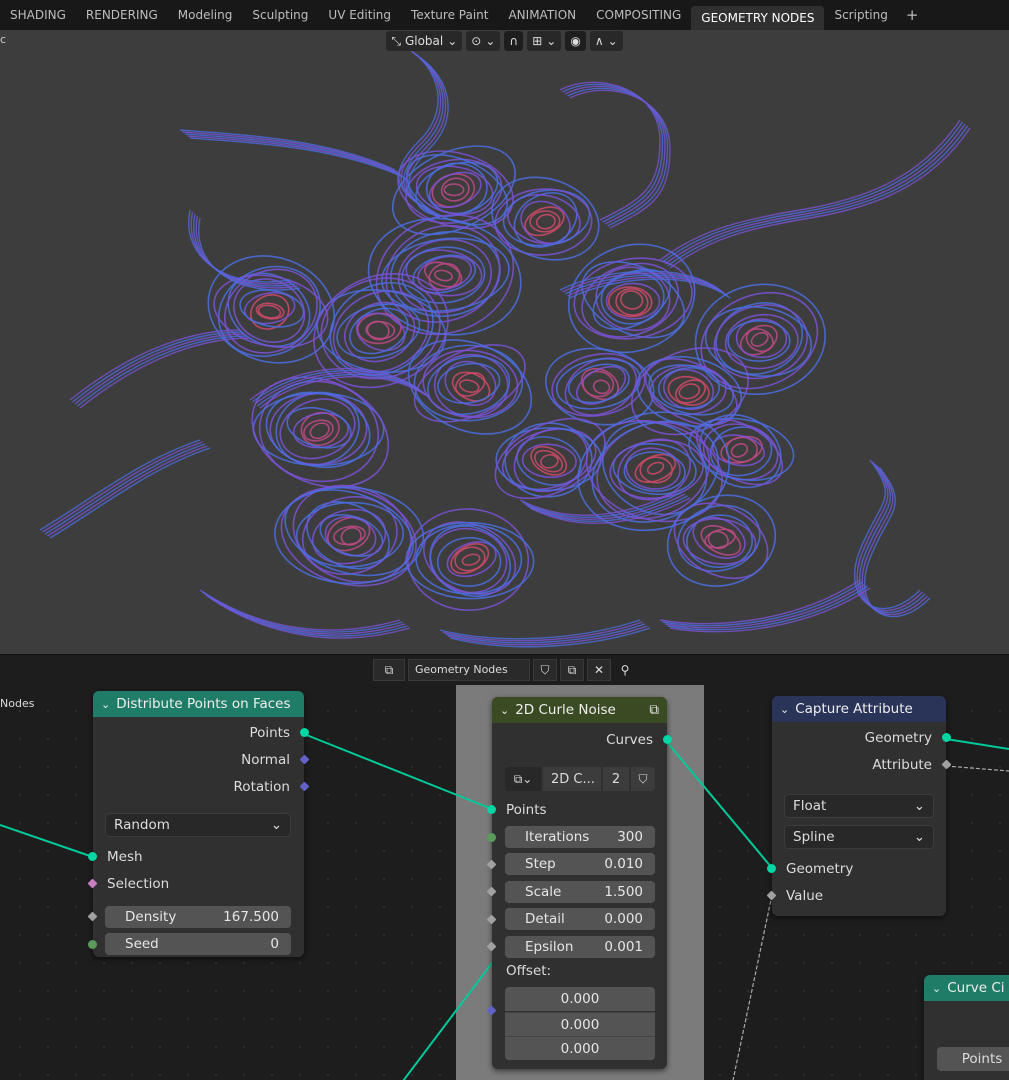 The image size is (1009, 1080). Describe the element at coordinates (396, 40) in the screenshot. I see `orientation-axes-icon: ⤡` at that location.